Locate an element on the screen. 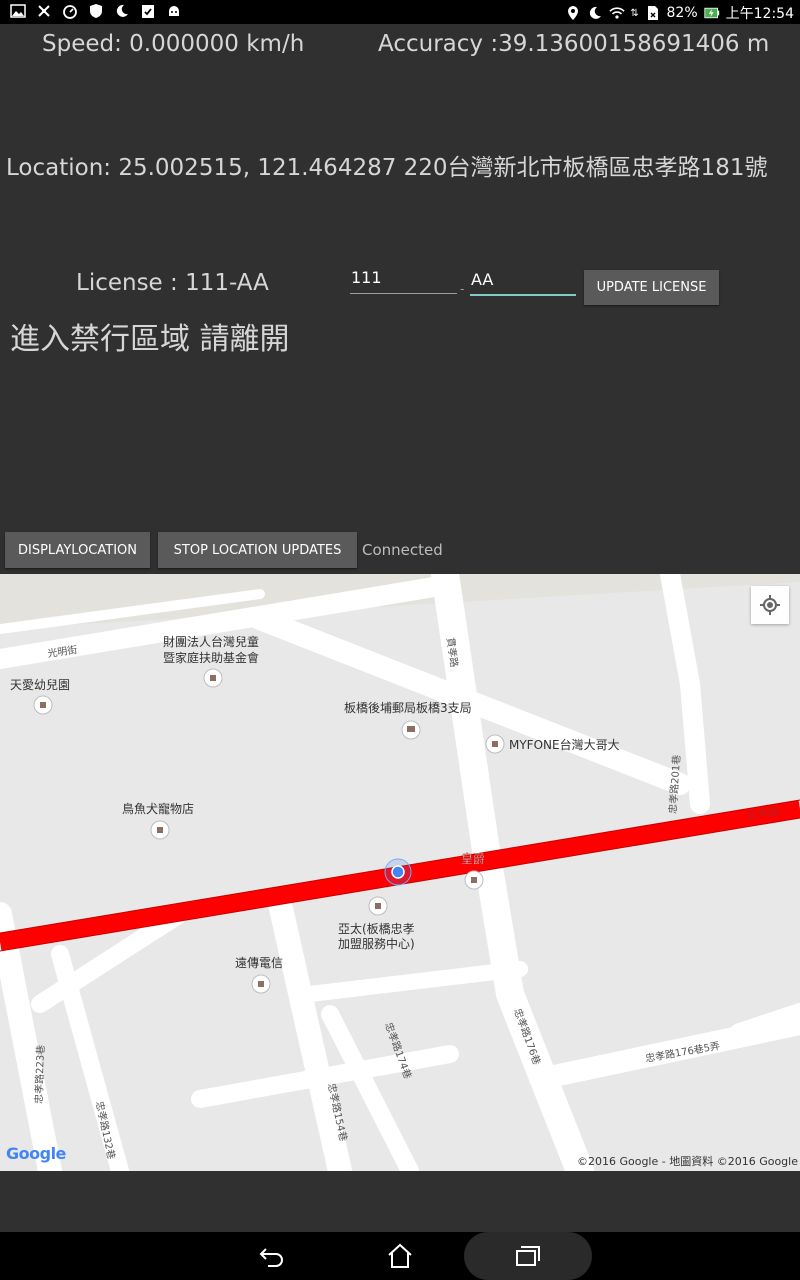 This screenshot has width=800, height=1280. accuracy-readout: Accuracy :39.13600158691406 m is located at coordinates (574, 44).